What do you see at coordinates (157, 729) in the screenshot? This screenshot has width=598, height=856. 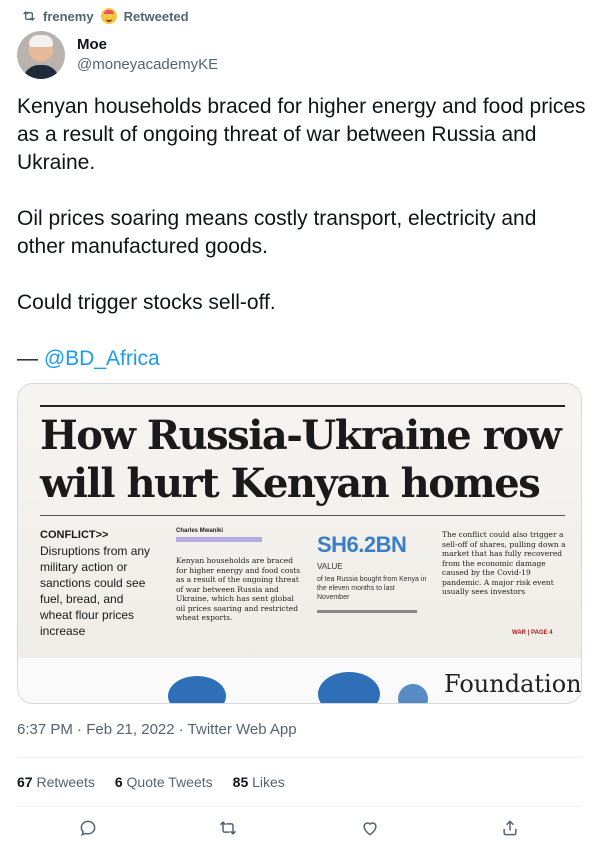 I see `tweet-timestamp: 6:37 PM · Feb 21, 2022 · Twitter Web App` at bounding box center [157, 729].